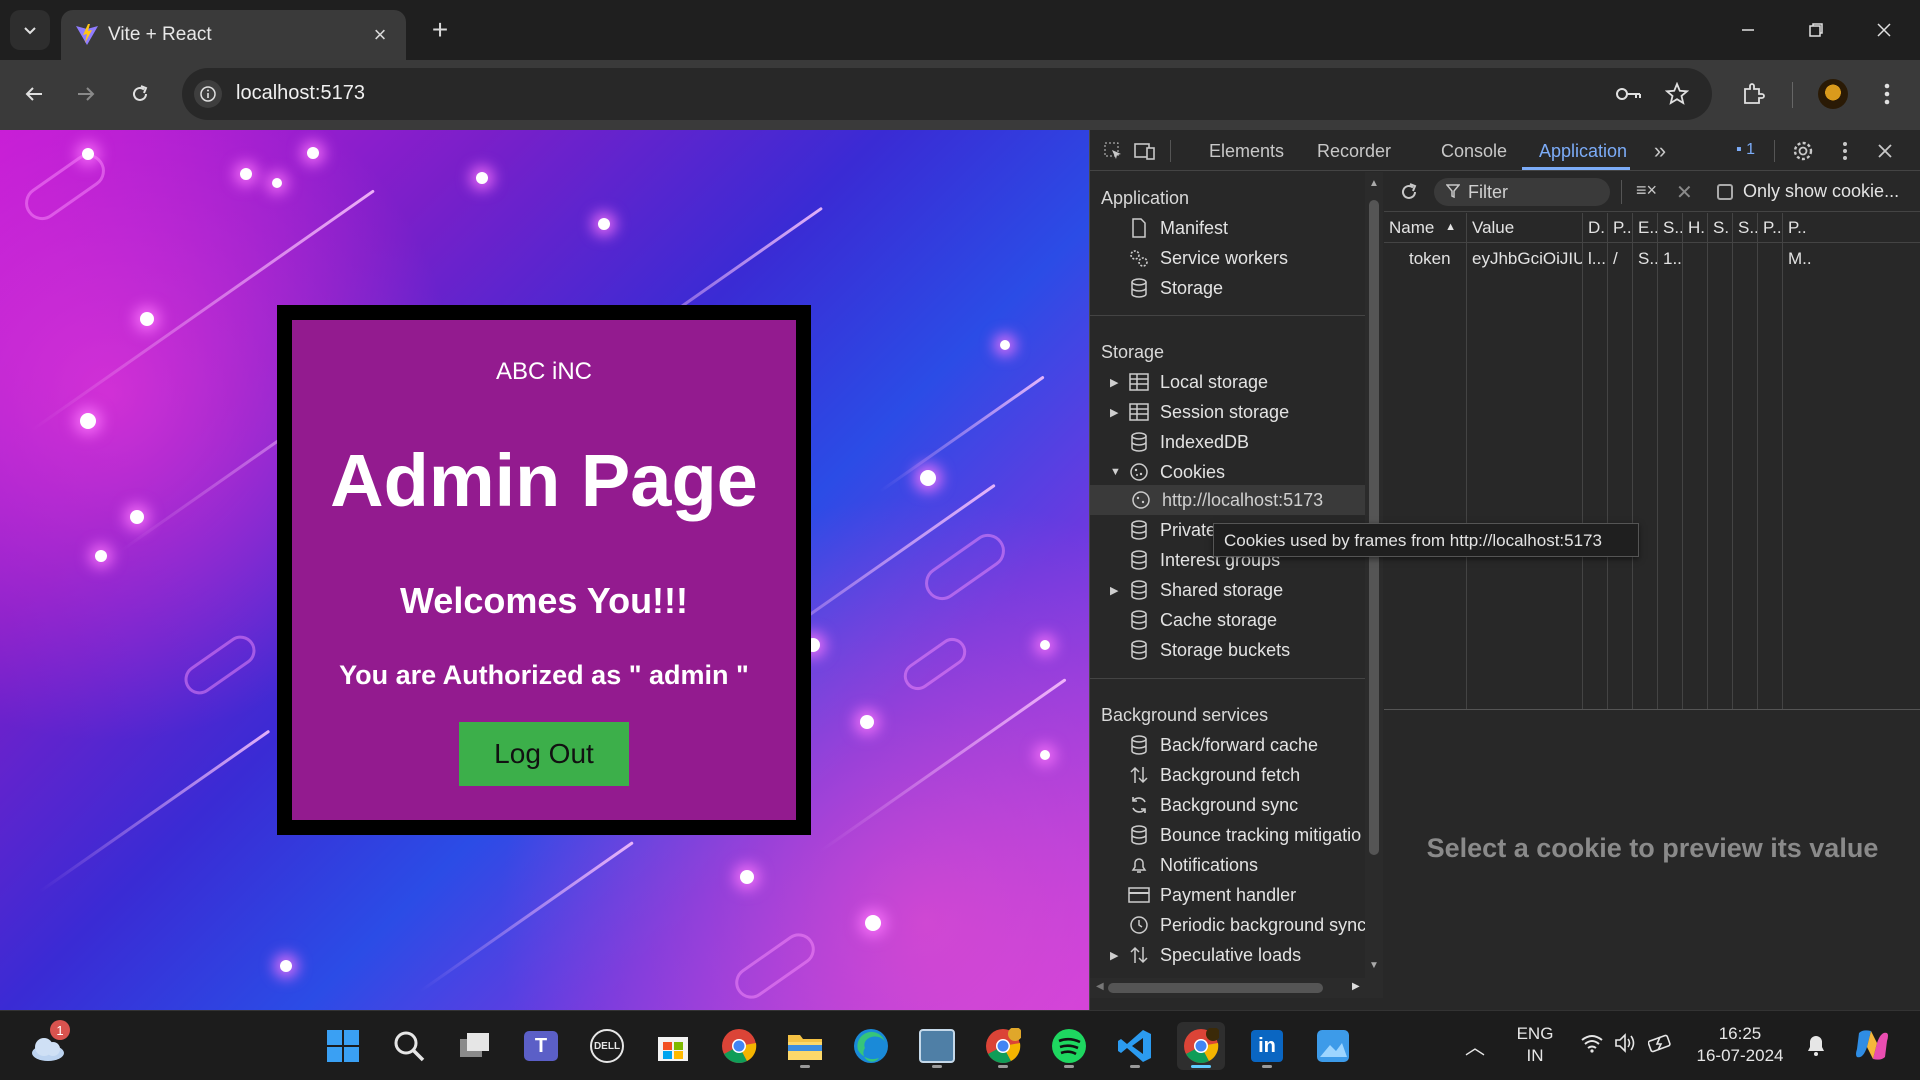 This screenshot has height=1080, width=1920. Describe the element at coordinates (1409, 192) in the screenshot. I see `refresh-icon` at that location.